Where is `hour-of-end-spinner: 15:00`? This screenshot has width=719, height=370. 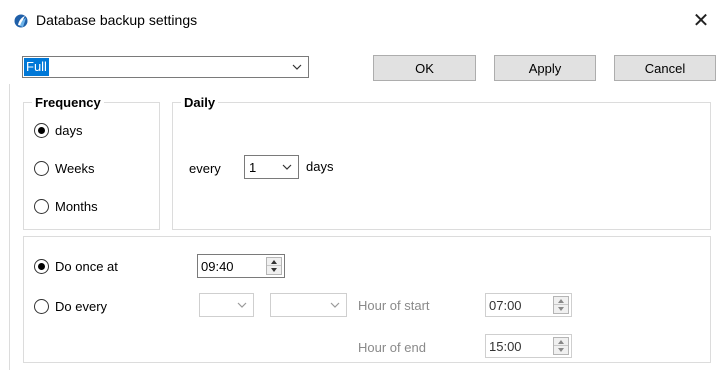
hour-of-end-spinner: 15:00 is located at coordinates (528, 346).